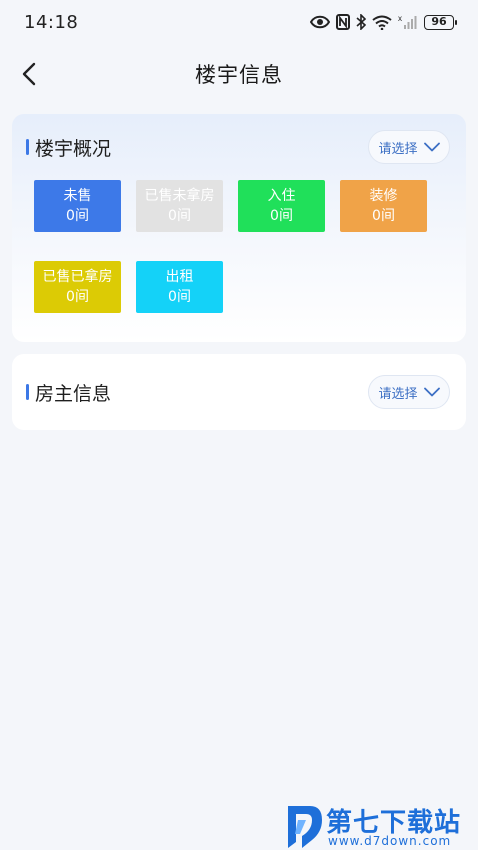  I want to click on watermark-logo-icon, so click(305, 827).